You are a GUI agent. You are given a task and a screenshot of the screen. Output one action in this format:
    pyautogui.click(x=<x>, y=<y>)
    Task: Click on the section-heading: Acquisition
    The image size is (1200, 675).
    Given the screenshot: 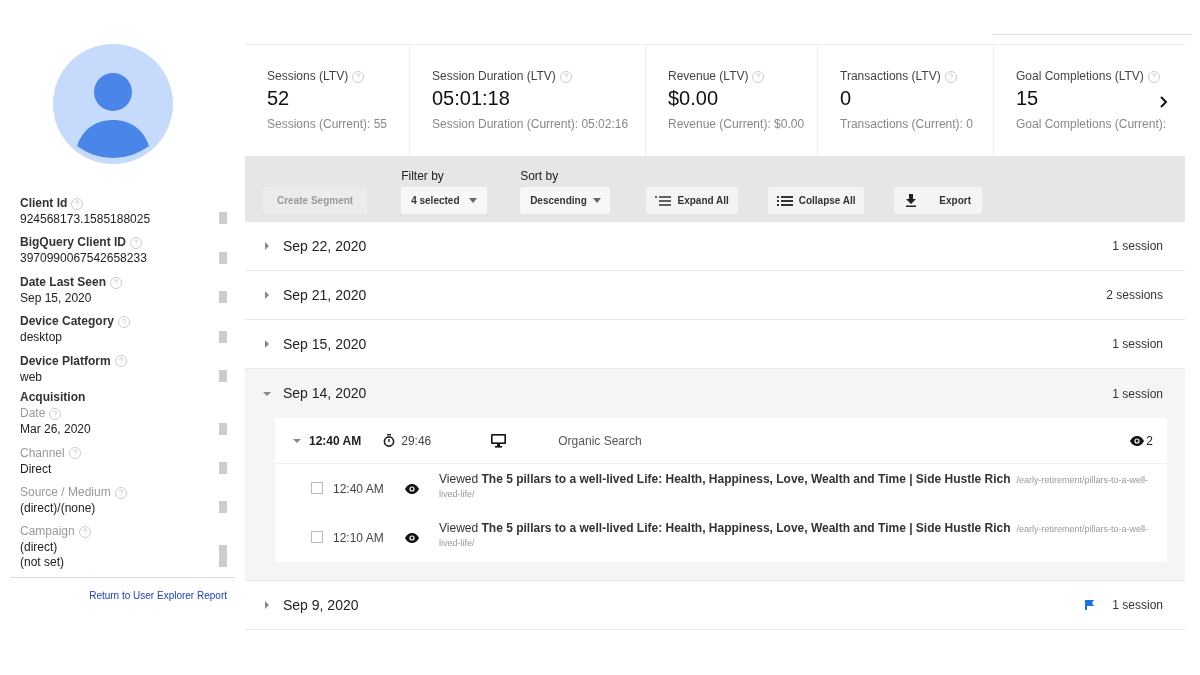 What is the action you would take?
    pyautogui.click(x=53, y=397)
    